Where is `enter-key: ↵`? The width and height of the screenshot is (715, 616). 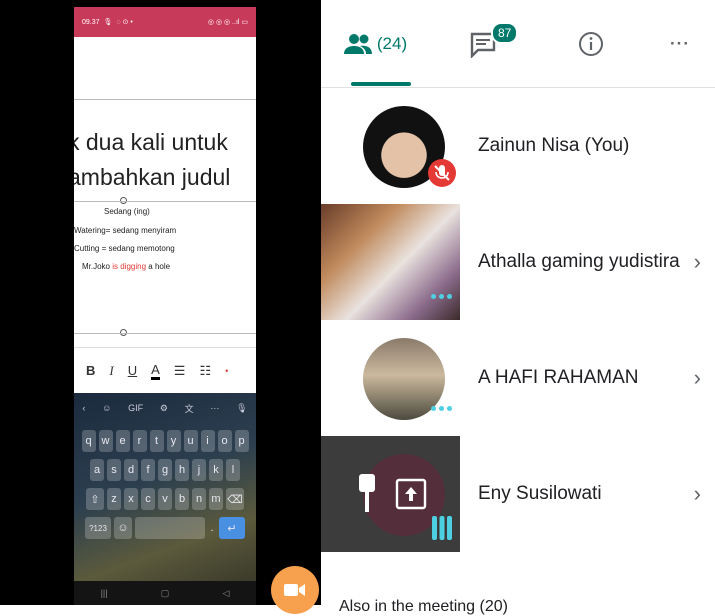 enter-key: ↵ is located at coordinates (232, 528).